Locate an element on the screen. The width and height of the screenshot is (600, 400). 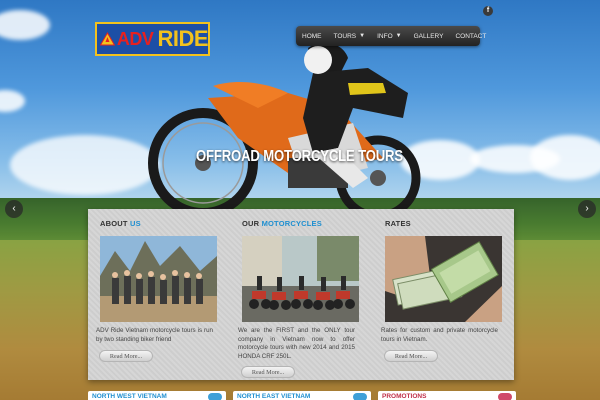
rates-column: RATES is located at coordinates (450, 218).